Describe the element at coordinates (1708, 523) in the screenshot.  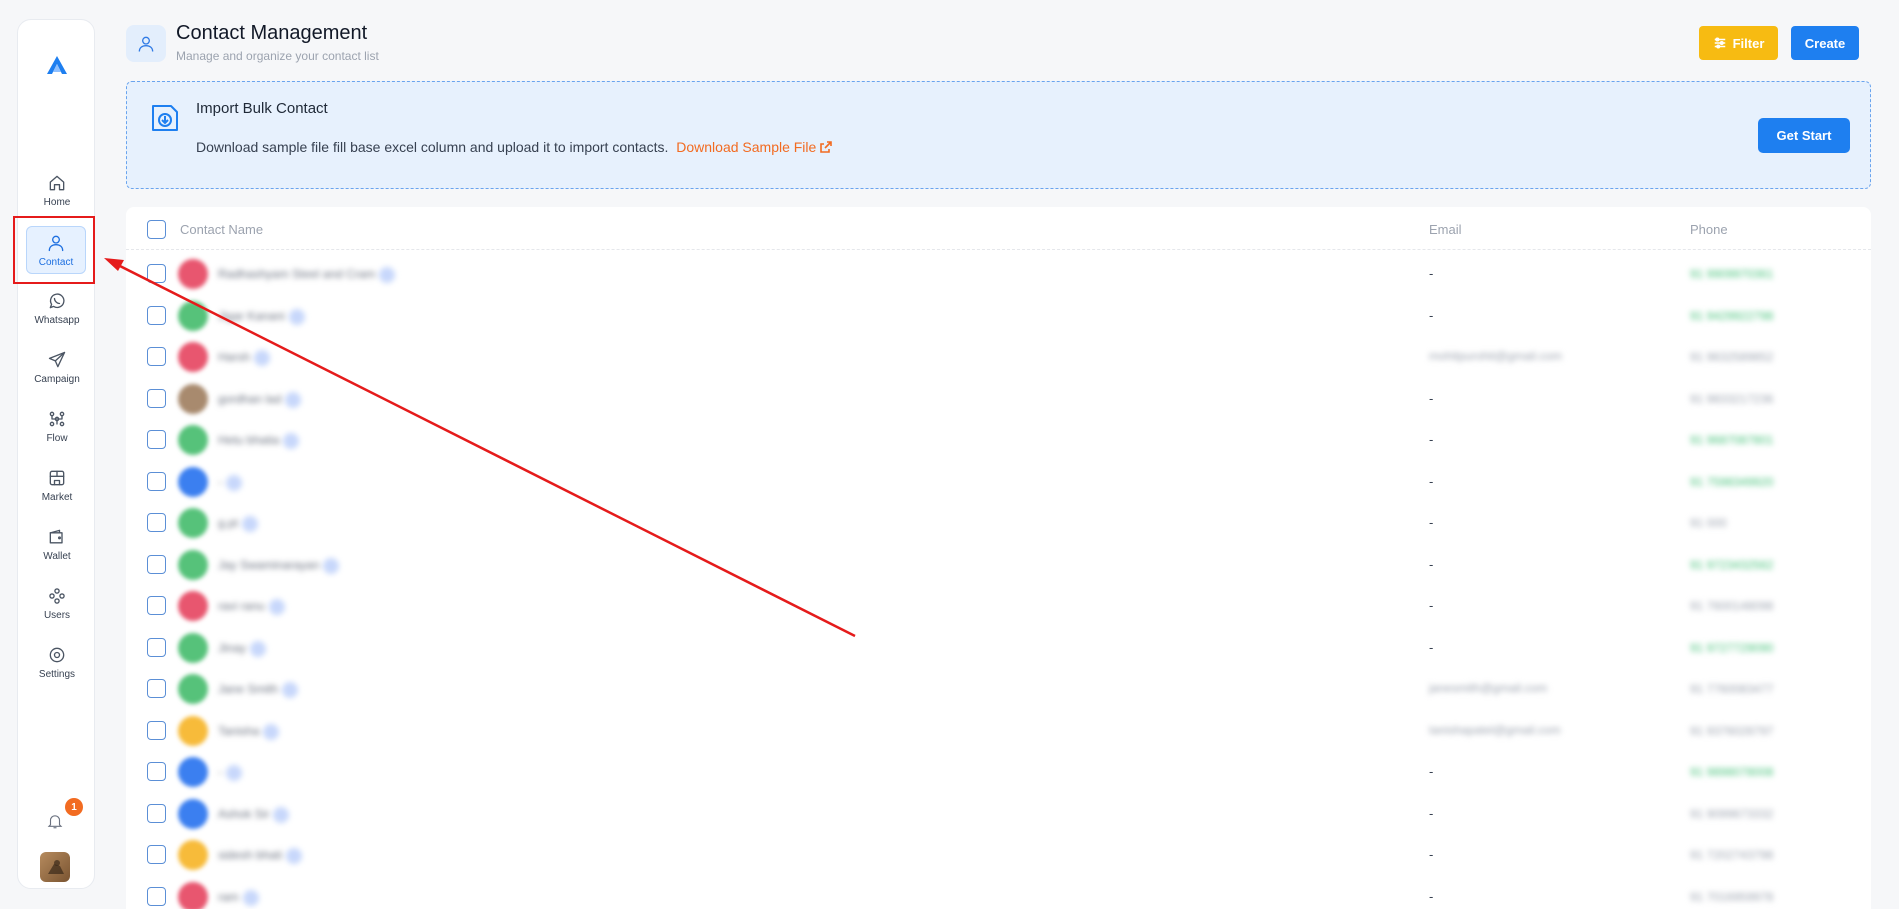
I see `contact-phone: 91 000` at that location.